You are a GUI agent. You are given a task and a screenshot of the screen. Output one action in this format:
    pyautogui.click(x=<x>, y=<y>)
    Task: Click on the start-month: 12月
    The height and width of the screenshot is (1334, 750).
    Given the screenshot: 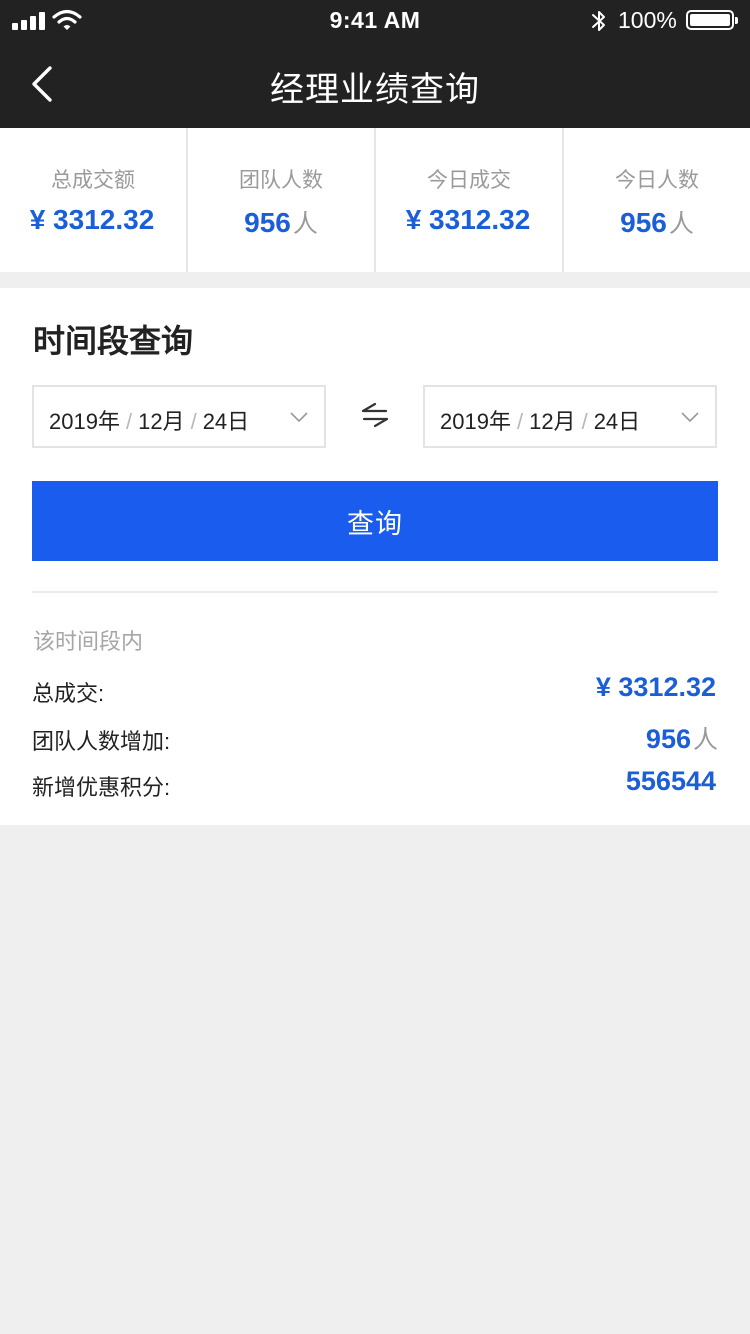 What is the action you would take?
    pyautogui.click(x=161, y=421)
    